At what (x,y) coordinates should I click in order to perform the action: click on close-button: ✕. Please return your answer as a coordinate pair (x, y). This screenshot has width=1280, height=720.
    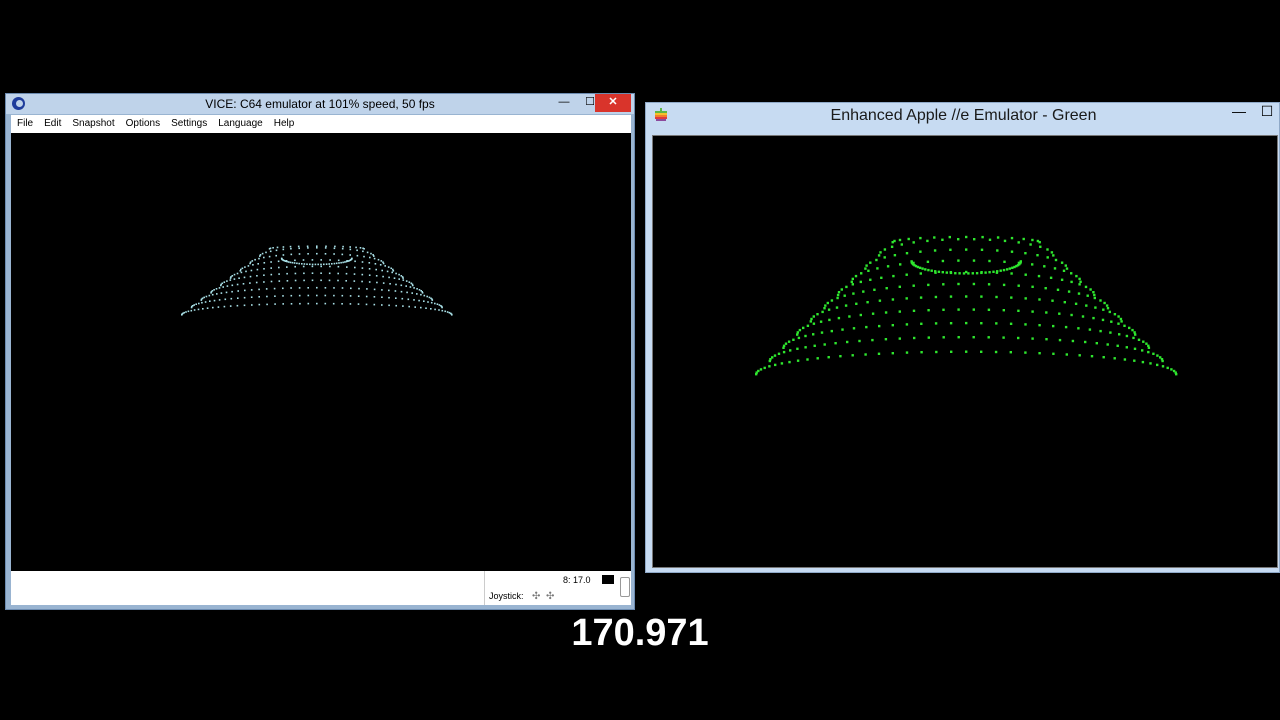
    Looking at the image, I should click on (613, 103).